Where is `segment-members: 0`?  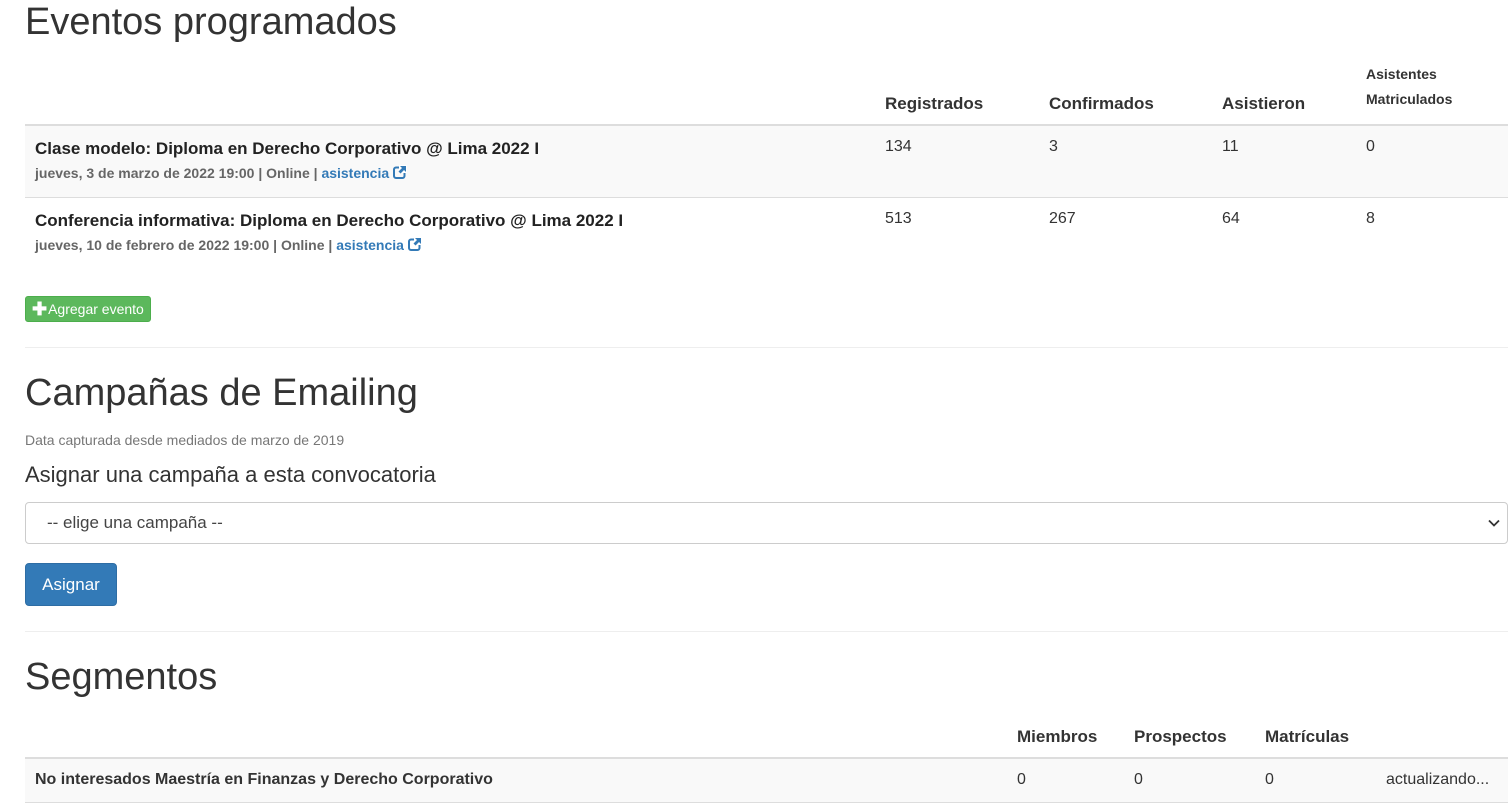
segment-members: 0 is located at coordinates (1065, 780).